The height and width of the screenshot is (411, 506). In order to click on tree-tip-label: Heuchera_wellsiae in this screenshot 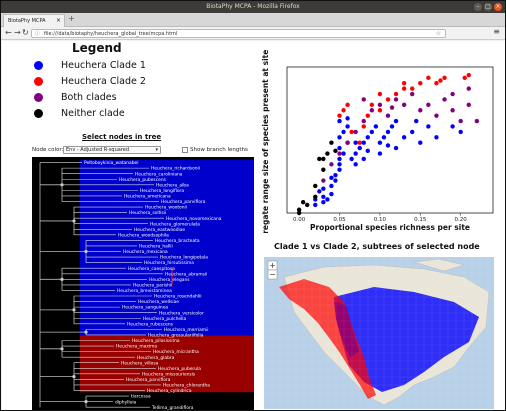, I will do `click(158, 302)`.